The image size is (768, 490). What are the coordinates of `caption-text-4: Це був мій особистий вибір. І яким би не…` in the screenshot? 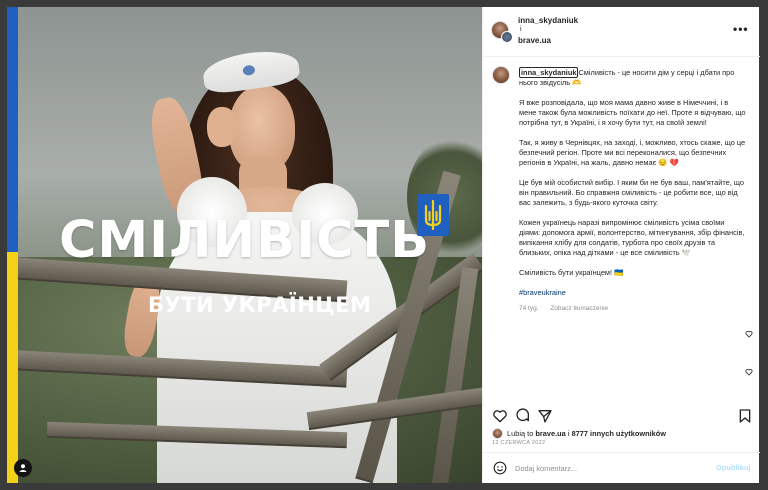 It's located at (631, 192).